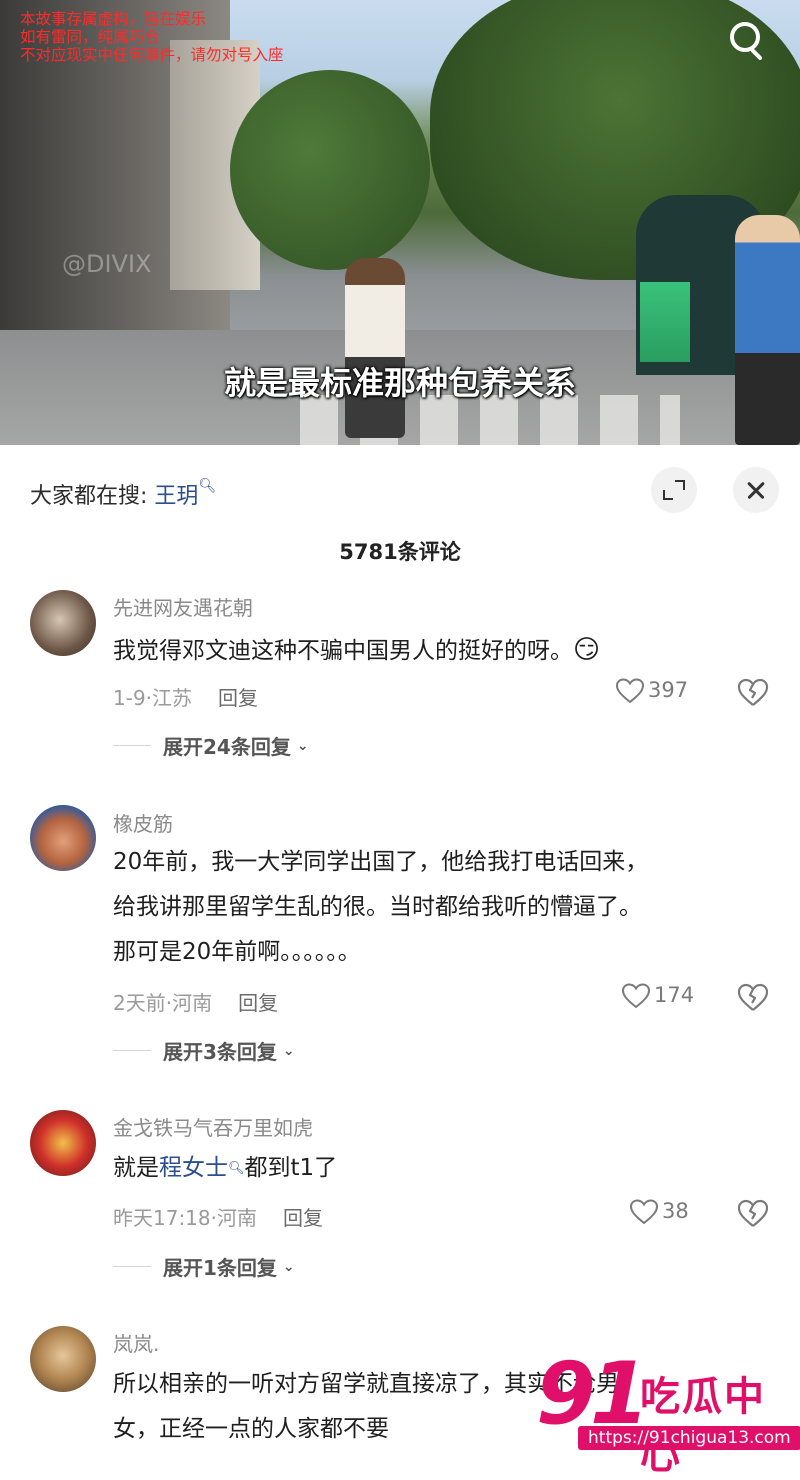 The image size is (800, 1480). I want to click on logo-name: 吃瓜中心, so click(703, 1426).